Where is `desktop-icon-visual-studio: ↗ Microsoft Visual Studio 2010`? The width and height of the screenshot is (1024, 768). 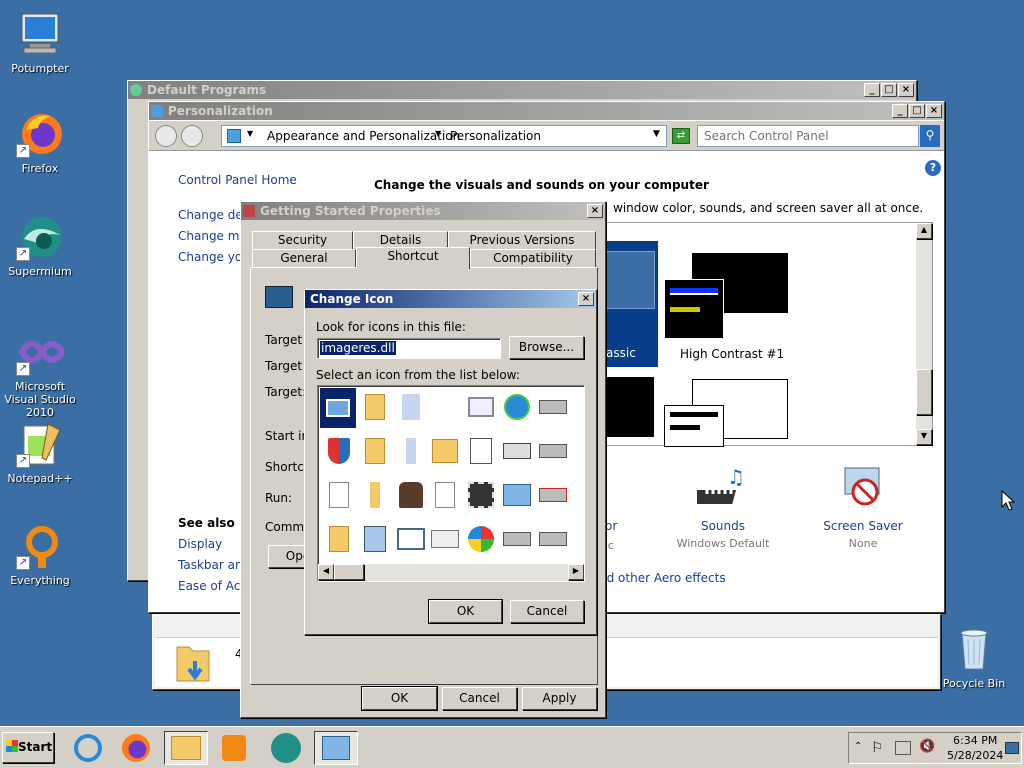
desktop-icon-visual-studio: ↗ Microsoft Visual Studio 2010 is located at coordinates (40, 373).